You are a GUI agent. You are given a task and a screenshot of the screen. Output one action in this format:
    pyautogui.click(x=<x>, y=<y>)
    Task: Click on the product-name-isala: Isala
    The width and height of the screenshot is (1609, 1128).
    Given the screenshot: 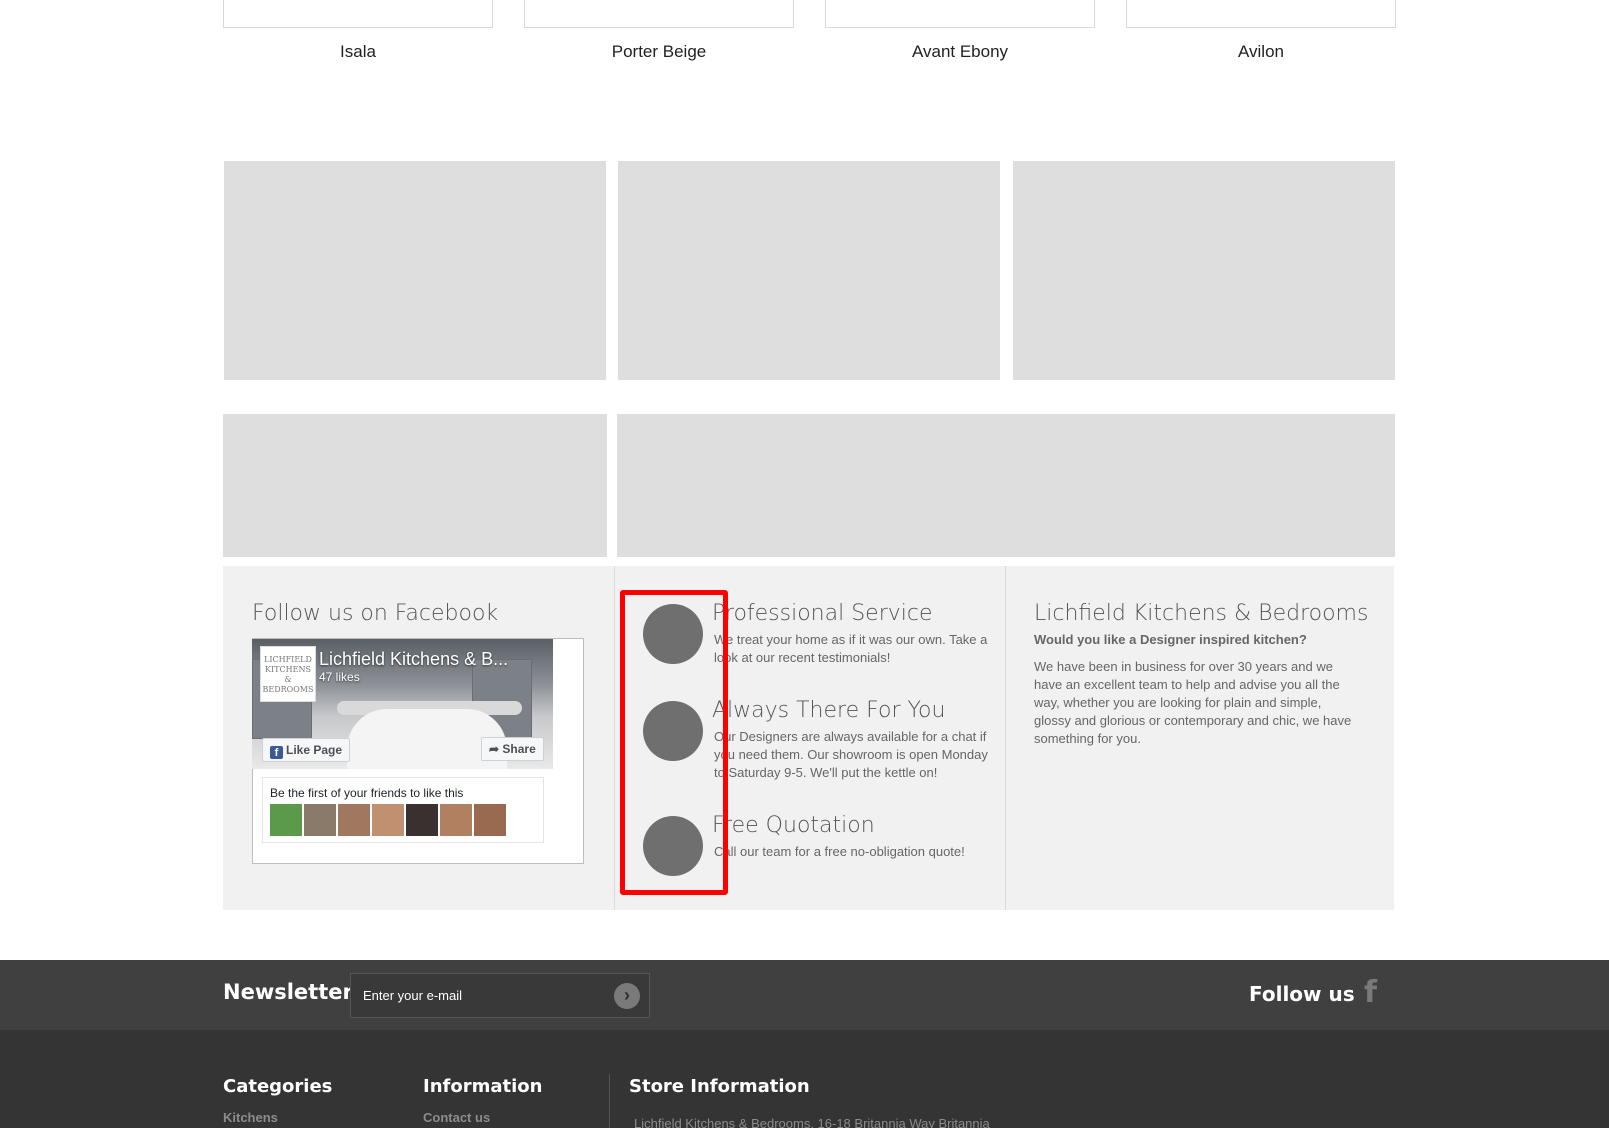 What is the action you would take?
    pyautogui.click(x=358, y=52)
    